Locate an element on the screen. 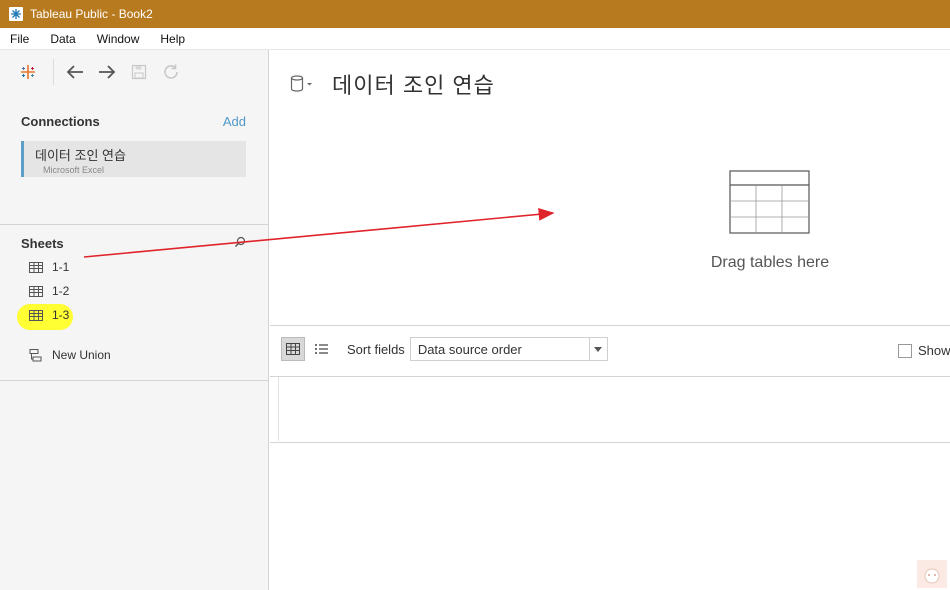 This screenshot has height=590, width=950. drop-hint: Drag tables here is located at coordinates (770, 262).